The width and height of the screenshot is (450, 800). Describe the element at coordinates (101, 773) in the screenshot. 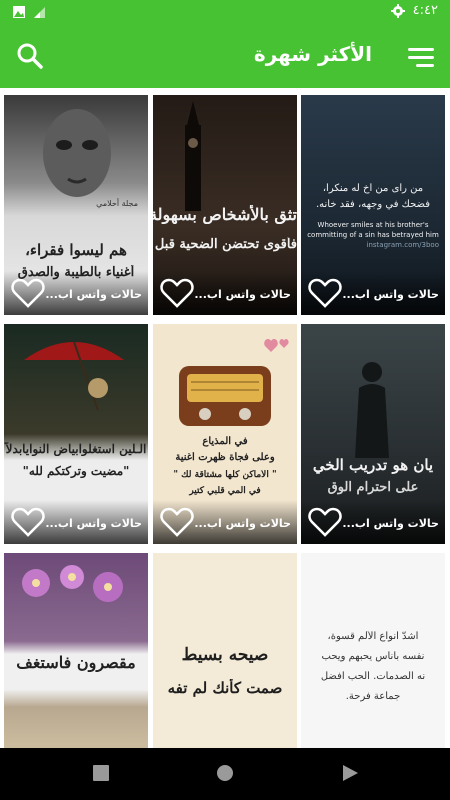

I see `recents-icon` at that location.